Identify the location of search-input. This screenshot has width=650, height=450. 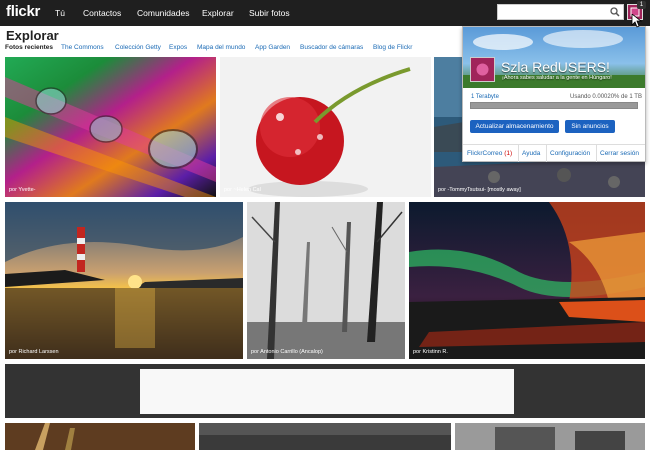
(560, 12).